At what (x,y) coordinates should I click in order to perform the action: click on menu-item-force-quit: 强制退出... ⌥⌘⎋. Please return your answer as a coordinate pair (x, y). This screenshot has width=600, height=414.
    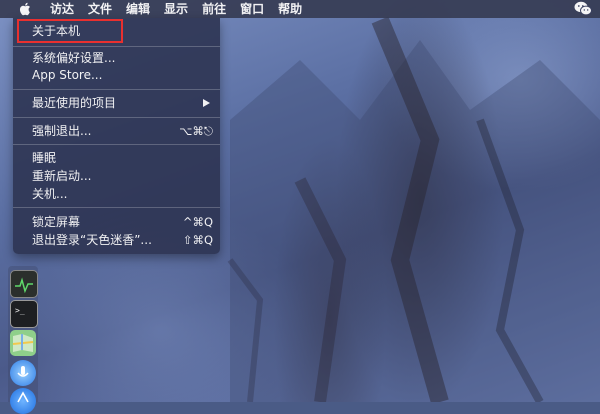
    Looking at the image, I should click on (116, 131).